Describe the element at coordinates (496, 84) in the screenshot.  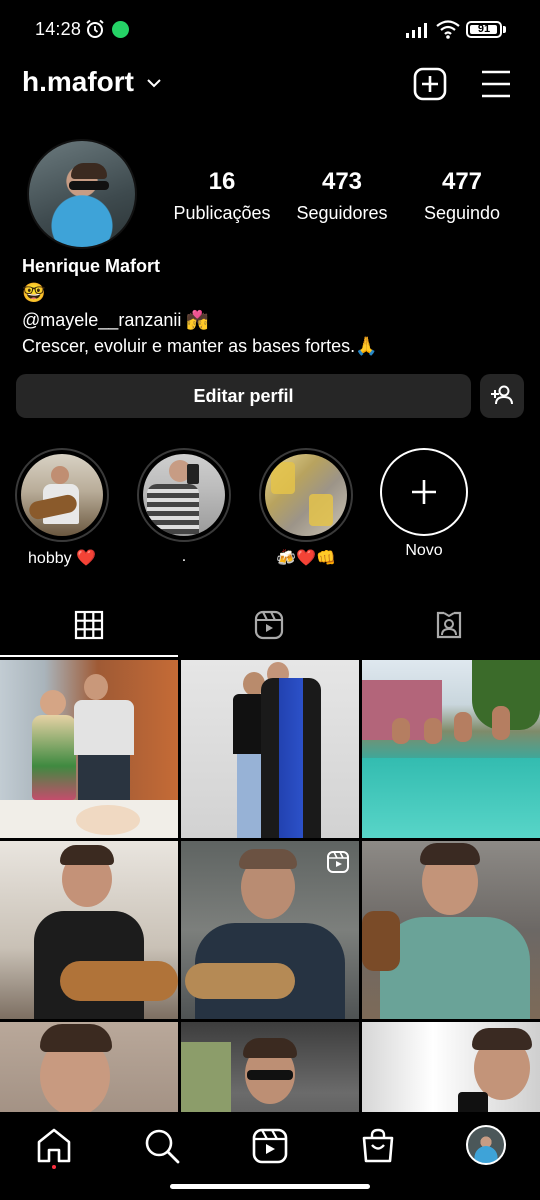
I see `menu-icon` at that location.